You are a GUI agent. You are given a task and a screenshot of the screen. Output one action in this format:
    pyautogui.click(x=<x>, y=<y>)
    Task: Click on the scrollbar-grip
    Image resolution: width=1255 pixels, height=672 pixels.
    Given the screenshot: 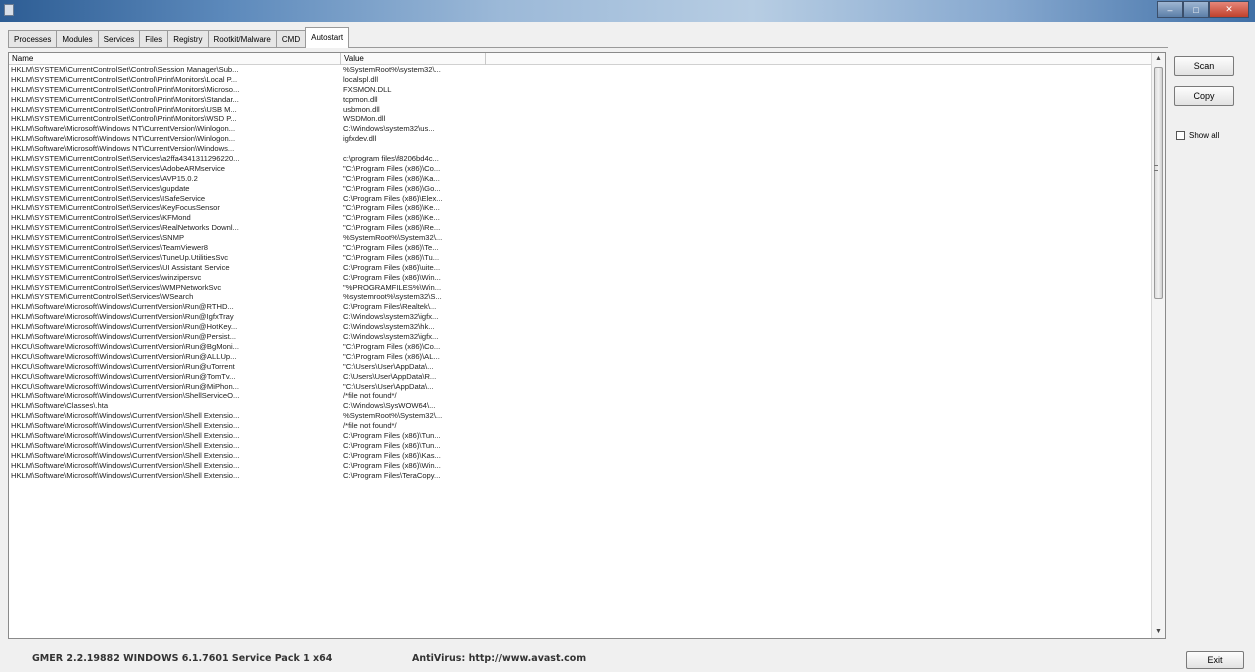 What is the action you would take?
    pyautogui.click(x=1156, y=168)
    